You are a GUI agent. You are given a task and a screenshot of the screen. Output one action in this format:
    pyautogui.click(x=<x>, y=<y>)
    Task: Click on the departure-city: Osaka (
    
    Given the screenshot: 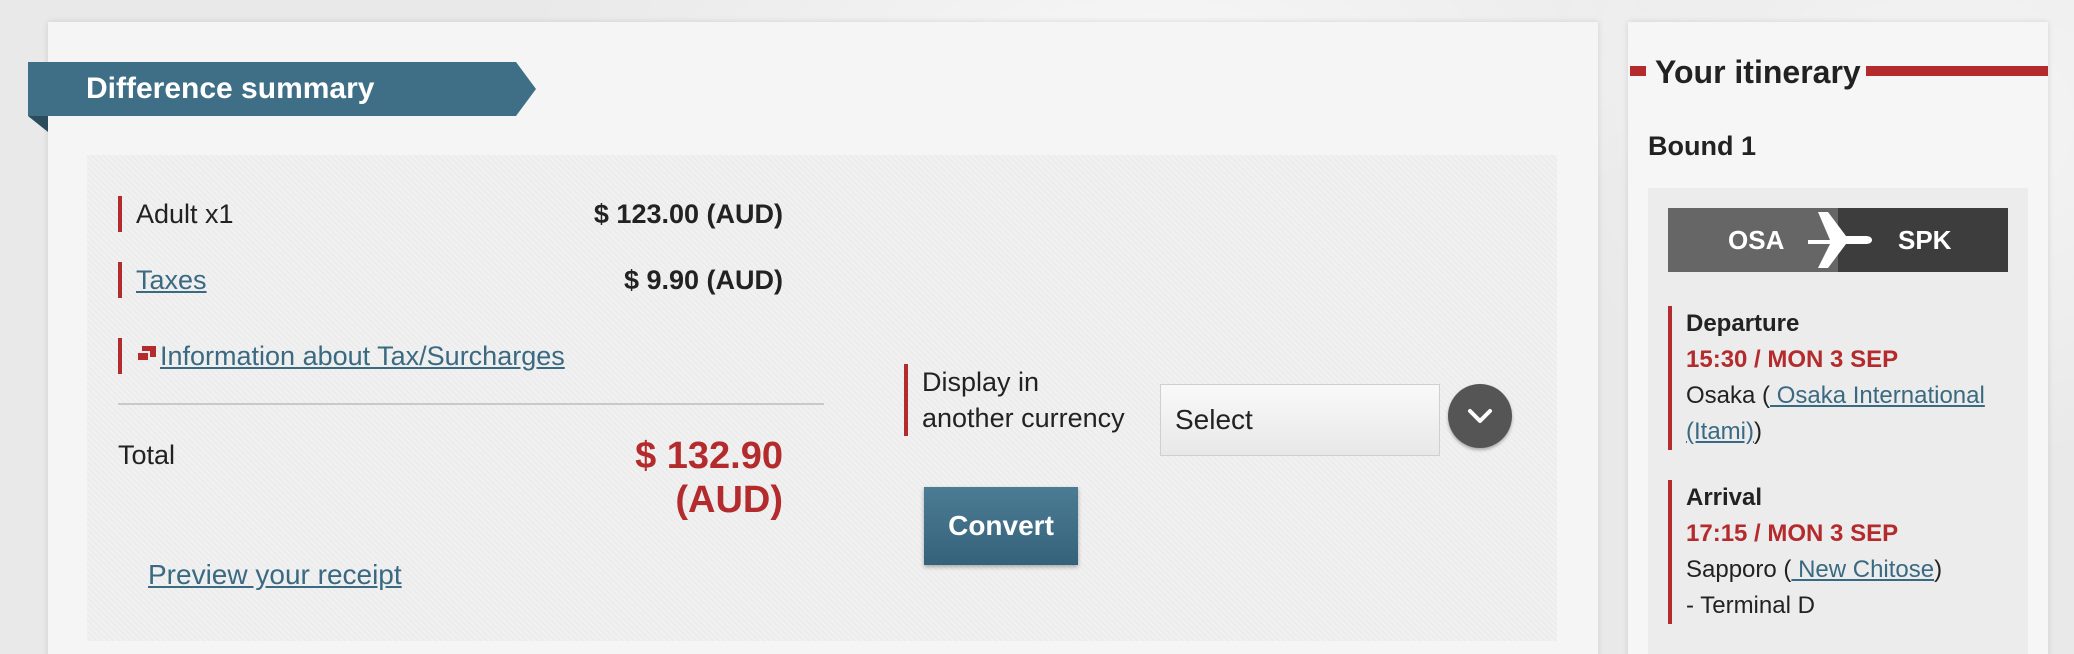 What is the action you would take?
    pyautogui.click(x=1728, y=395)
    